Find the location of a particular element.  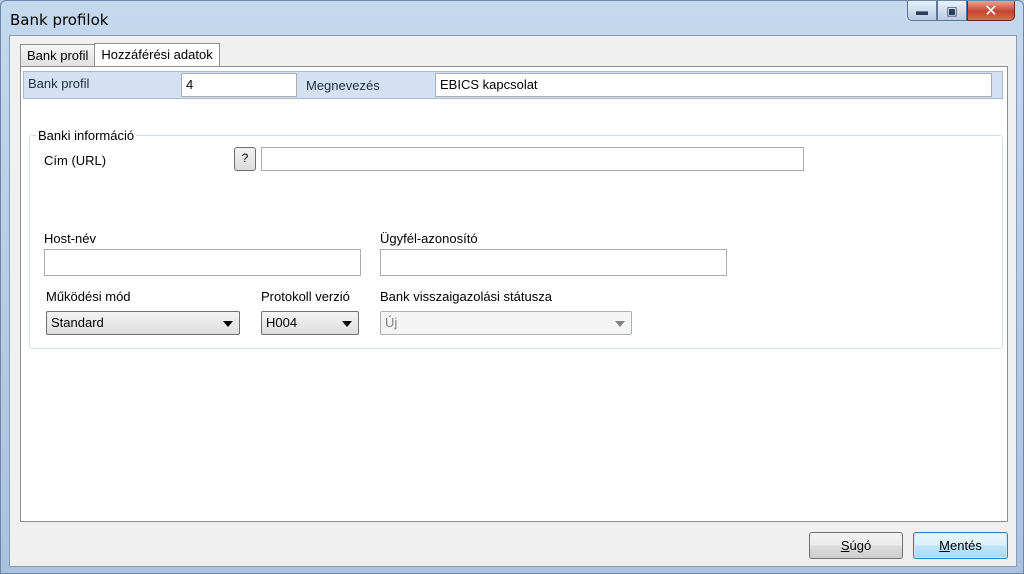

client-id-input is located at coordinates (553, 262).